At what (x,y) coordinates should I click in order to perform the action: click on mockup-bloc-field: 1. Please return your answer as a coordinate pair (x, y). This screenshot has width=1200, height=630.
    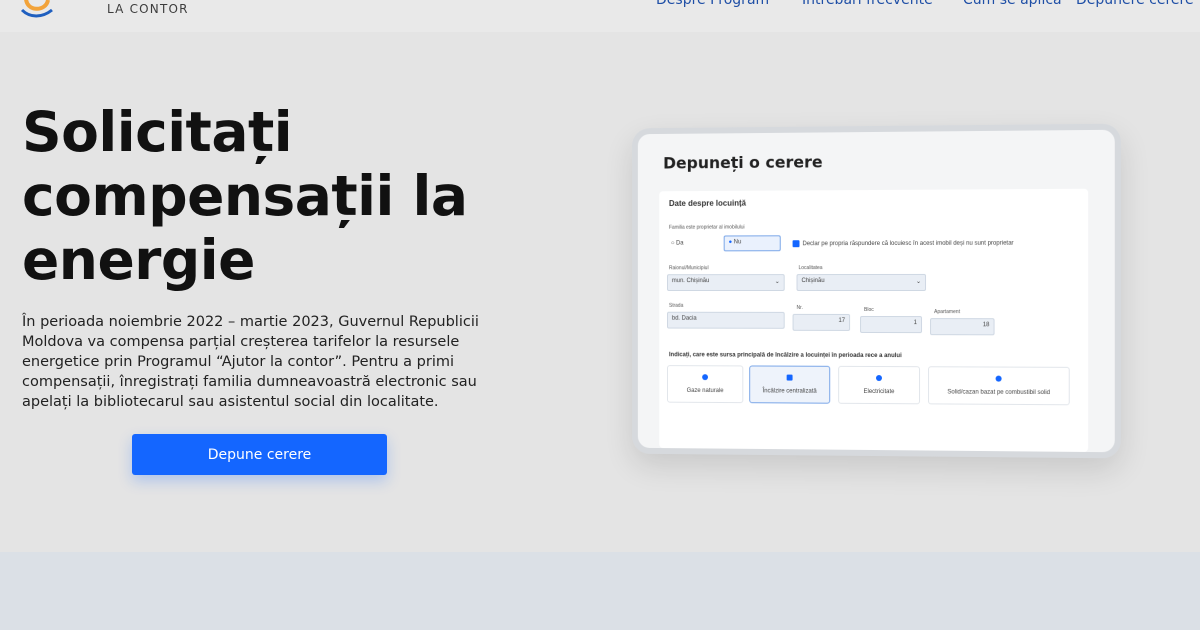
    Looking at the image, I should click on (891, 324).